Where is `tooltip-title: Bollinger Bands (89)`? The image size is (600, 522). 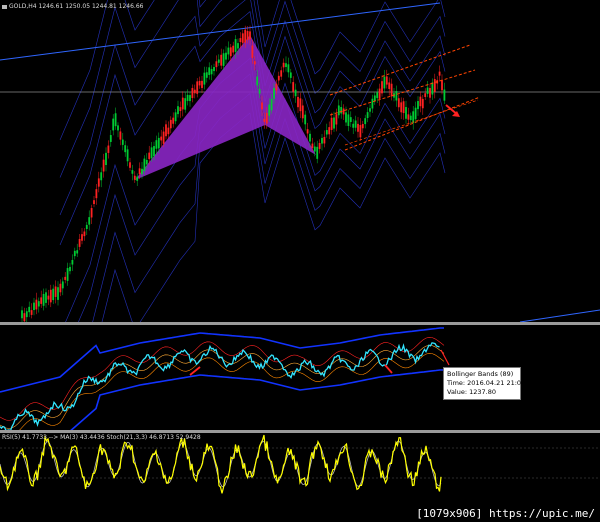 tooltip-title: Bollinger Bands (89) is located at coordinates (480, 374).